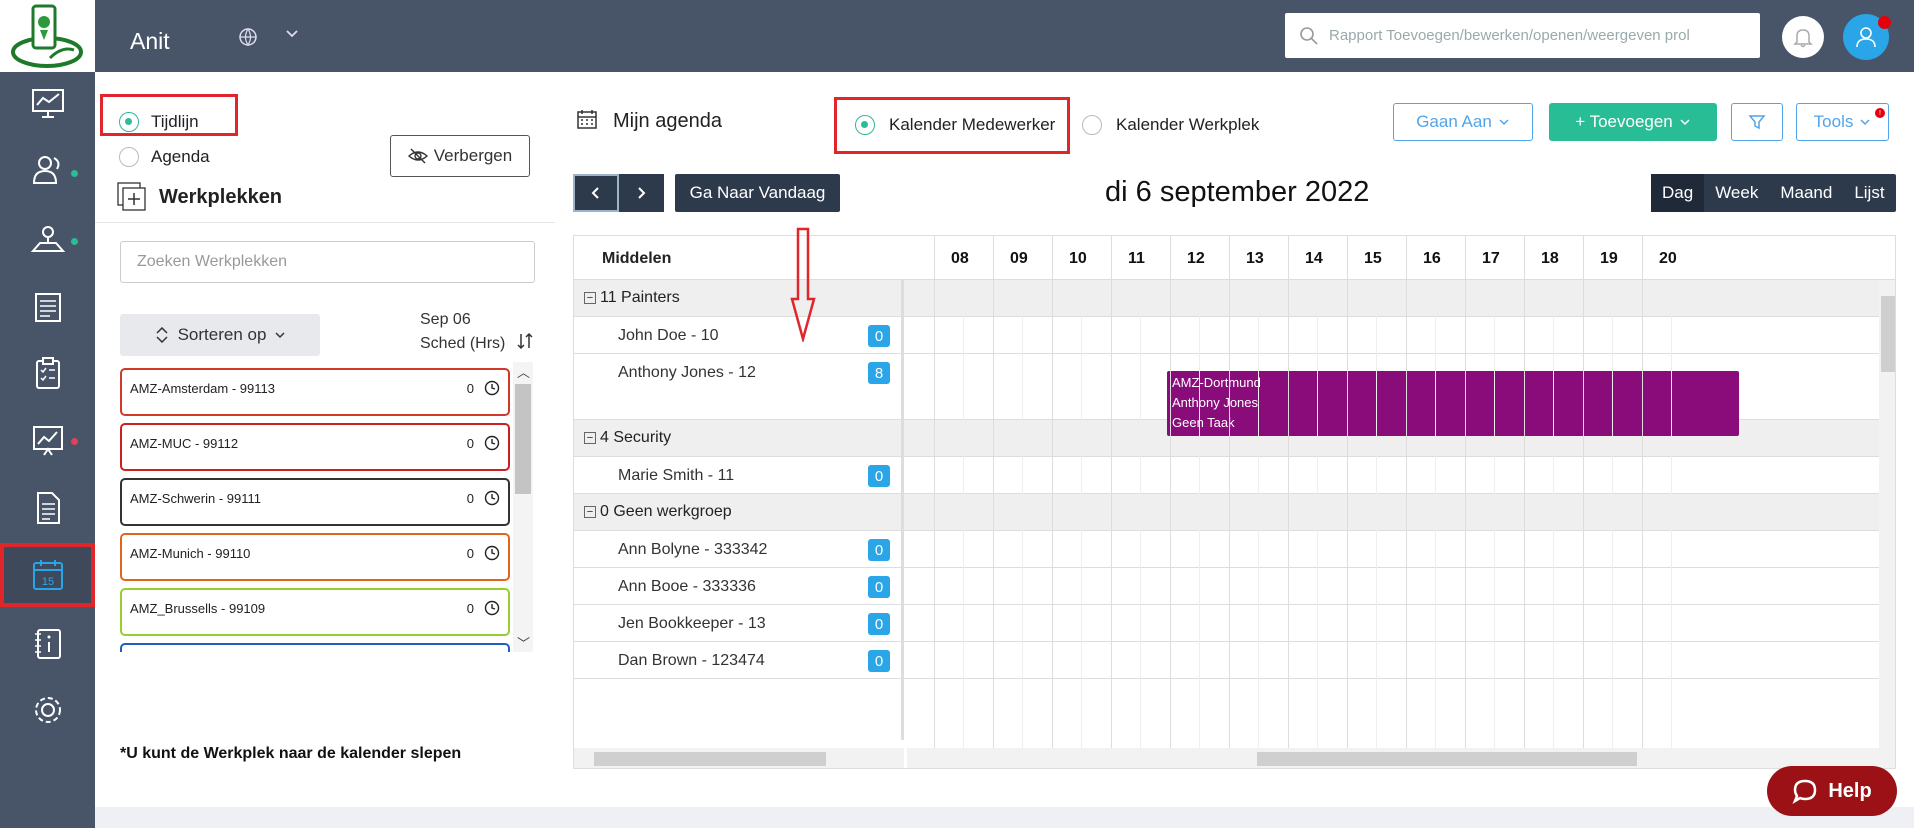 This screenshot has height=828, width=1914. What do you see at coordinates (1803, 37) in the screenshot?
I see `notifications-button` at bounding box center [1803, 37].